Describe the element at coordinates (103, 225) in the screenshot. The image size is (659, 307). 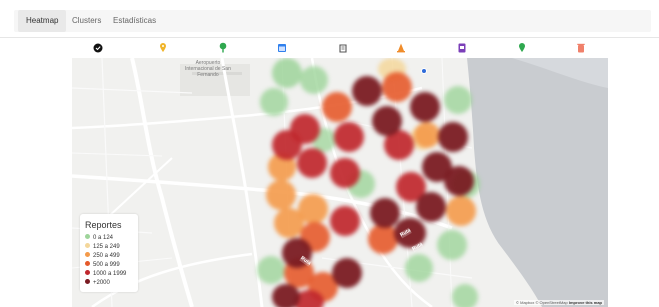
I see `legend-title: Reportes` at that location.